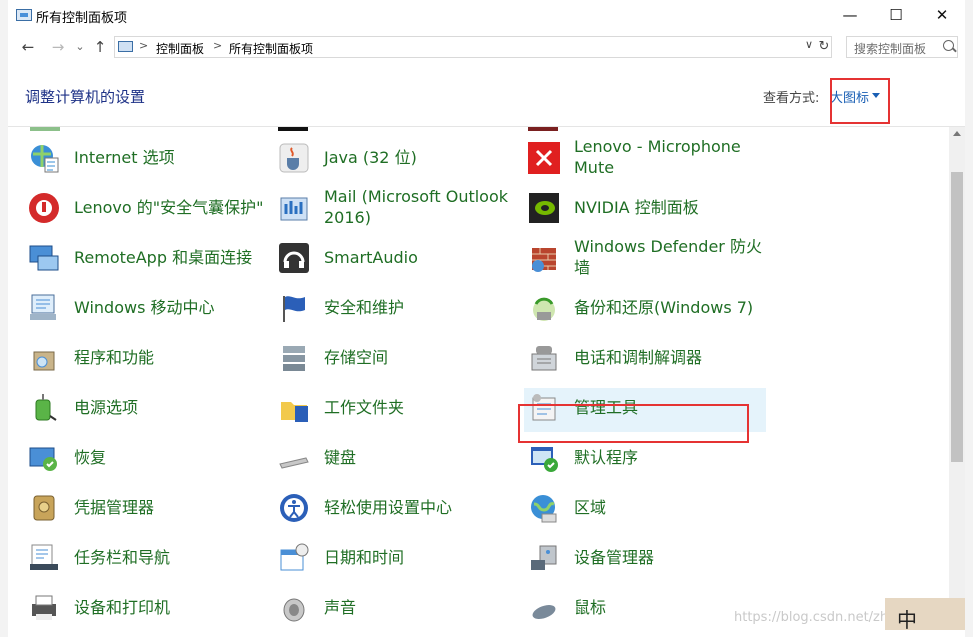 Image resolution: width=973 pixels, height=637 pixels. I want to click on breadcrumb-control-panel: 控制面板, so click(180, 48).